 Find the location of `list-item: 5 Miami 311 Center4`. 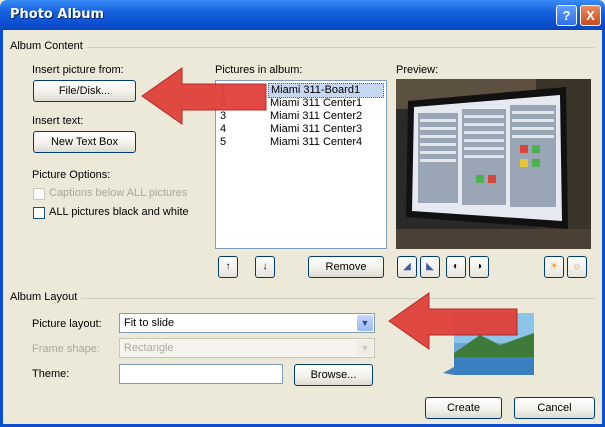

list-item: 5 Miami 311 Center4 is located at coordinates (301, 142).